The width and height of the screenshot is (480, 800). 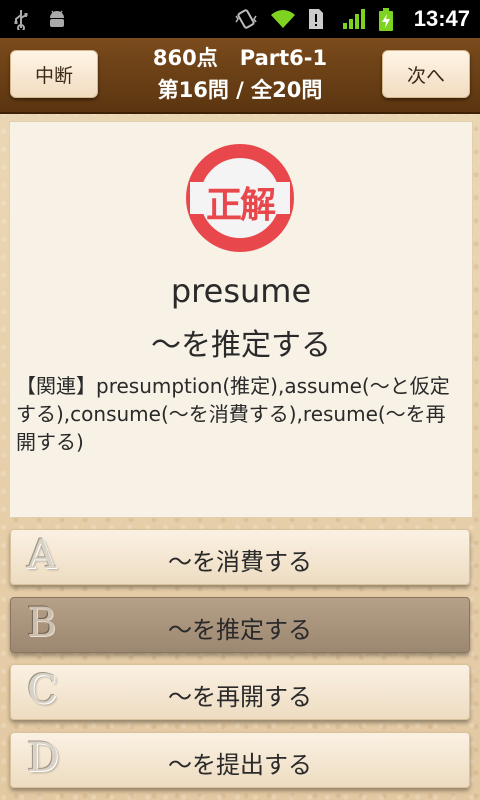 I want to click on answer-option-d: D ～を提出する, so click(x=240, y=760).